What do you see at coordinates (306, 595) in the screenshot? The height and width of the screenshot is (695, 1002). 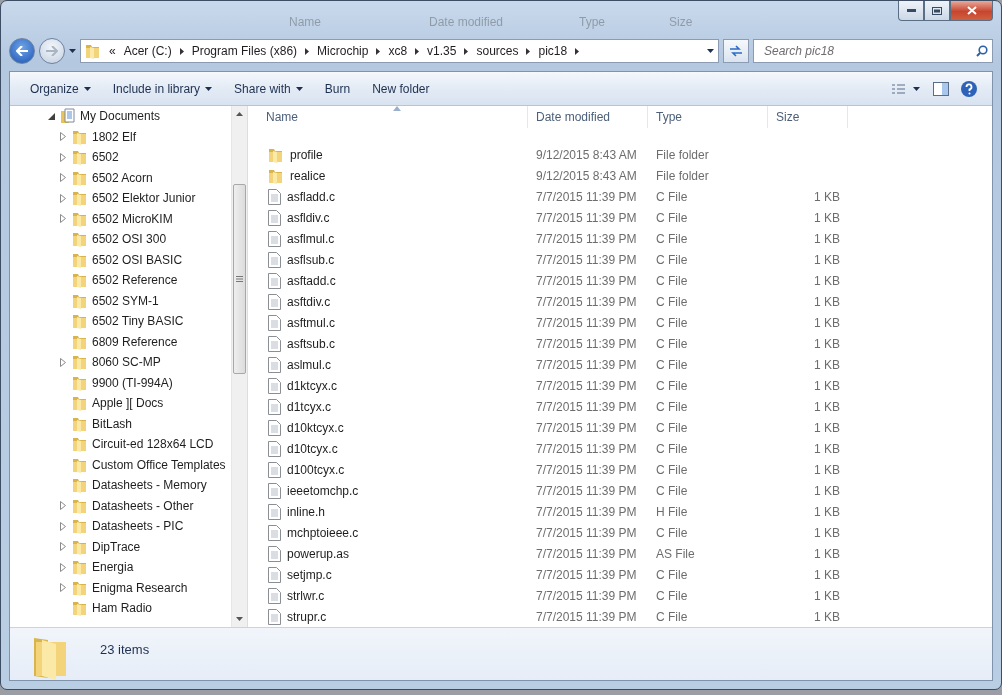 I see `file-name: strlwr.c` at bounding box center [306, 595].